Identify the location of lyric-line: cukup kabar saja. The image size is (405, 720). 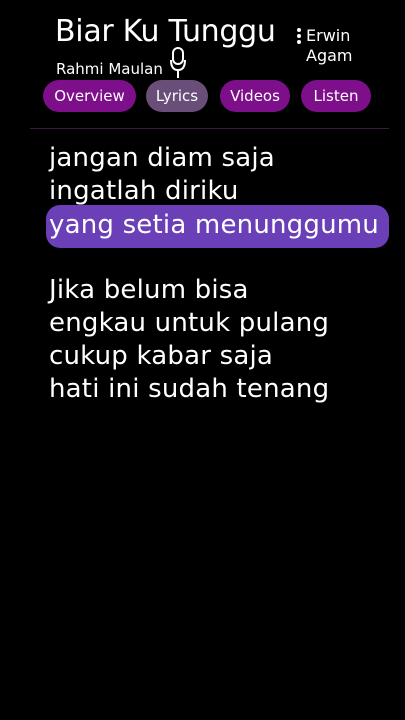
(161, 356).